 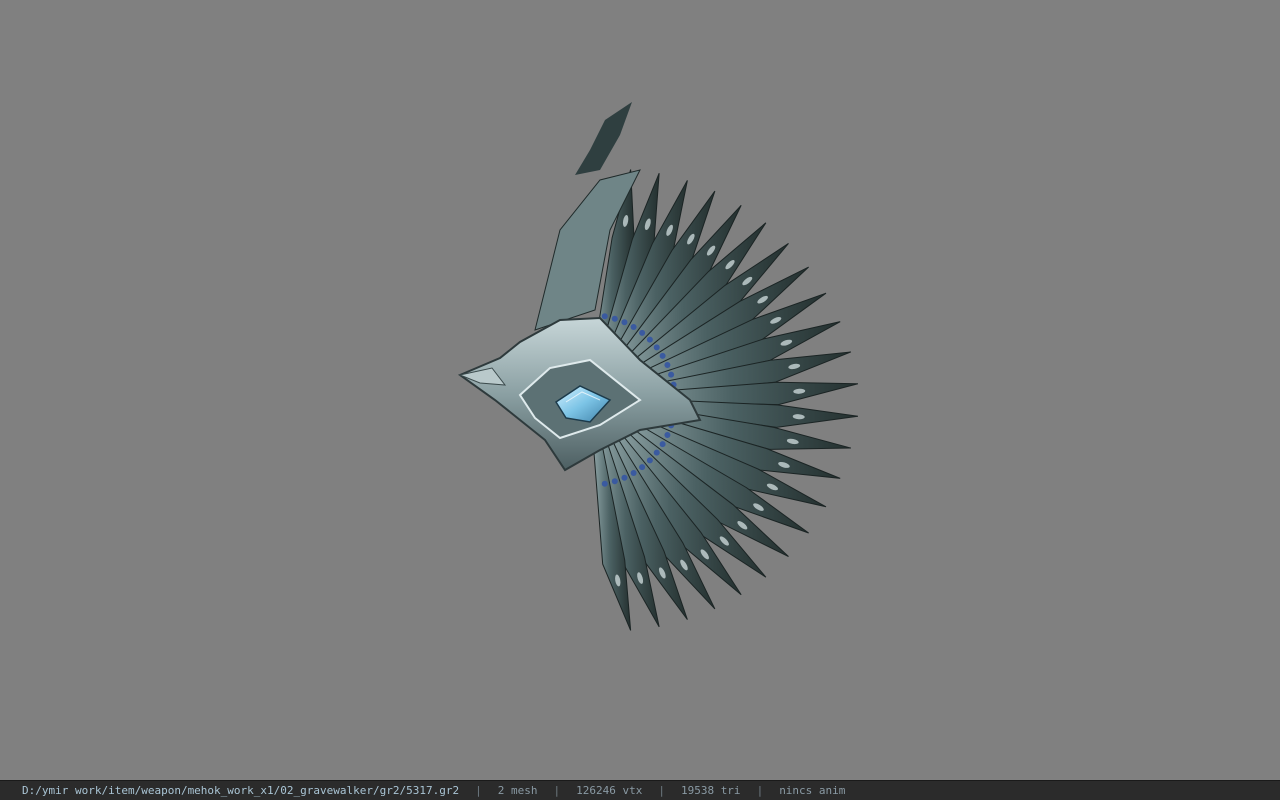 I want to click on vertex-count: 126246 vtx, so click(x=609, y=790).